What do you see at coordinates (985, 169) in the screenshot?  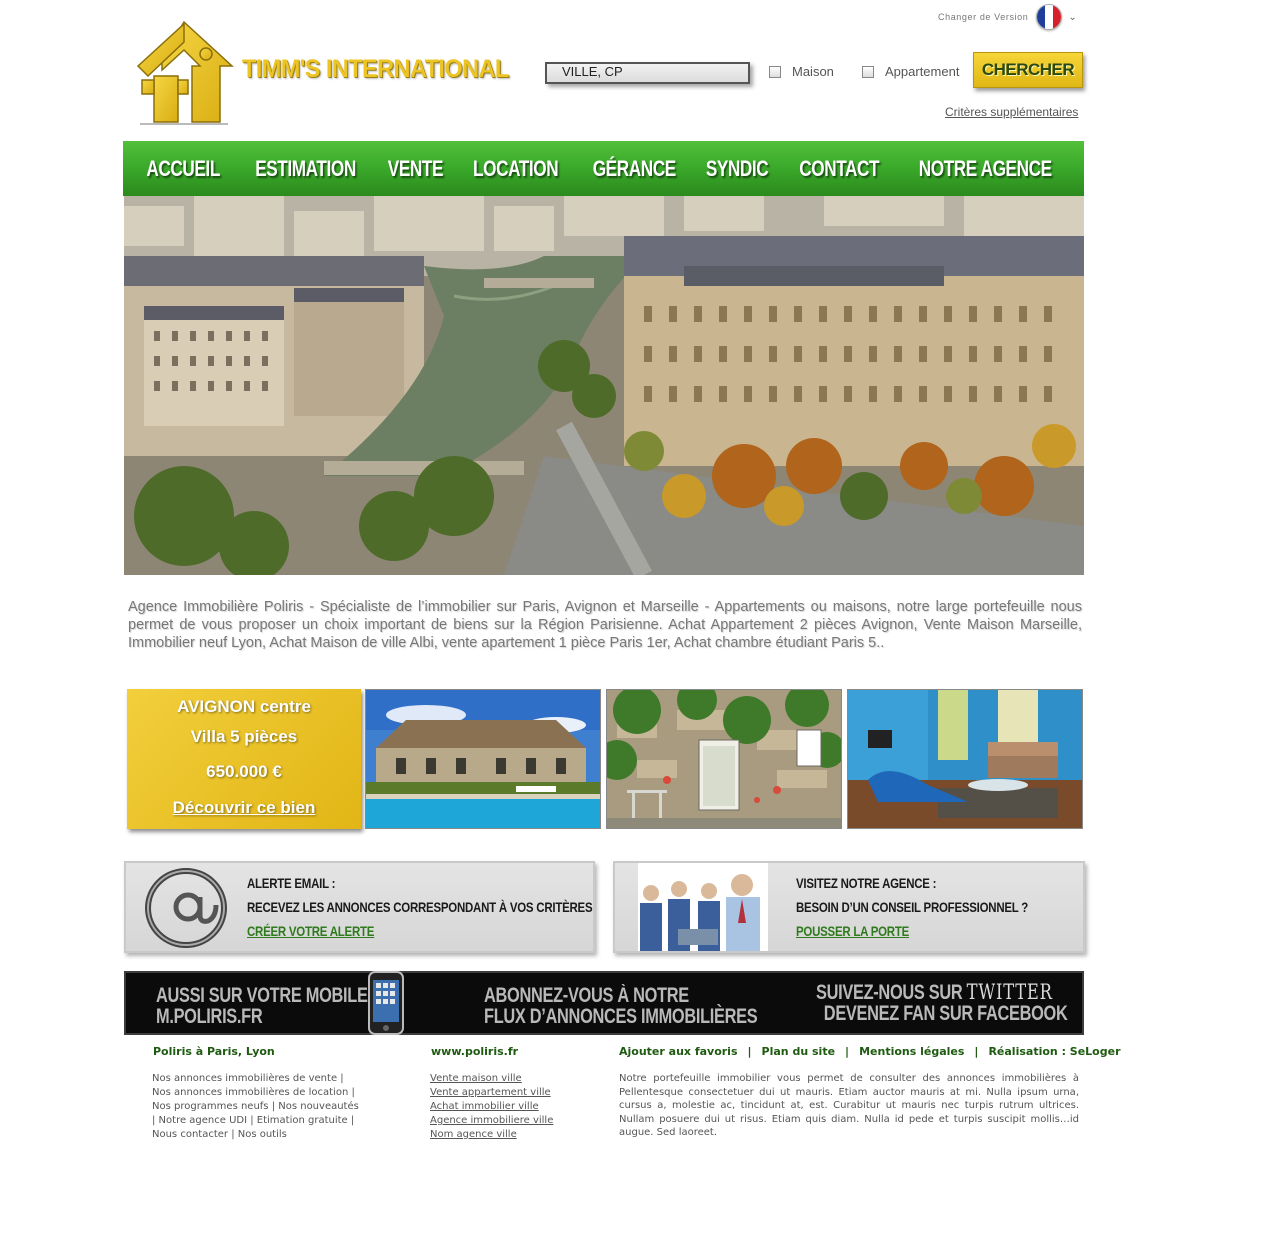 I see `nav-notre-agence: NOTRE AGENCE` at bounding box center [985, 169].